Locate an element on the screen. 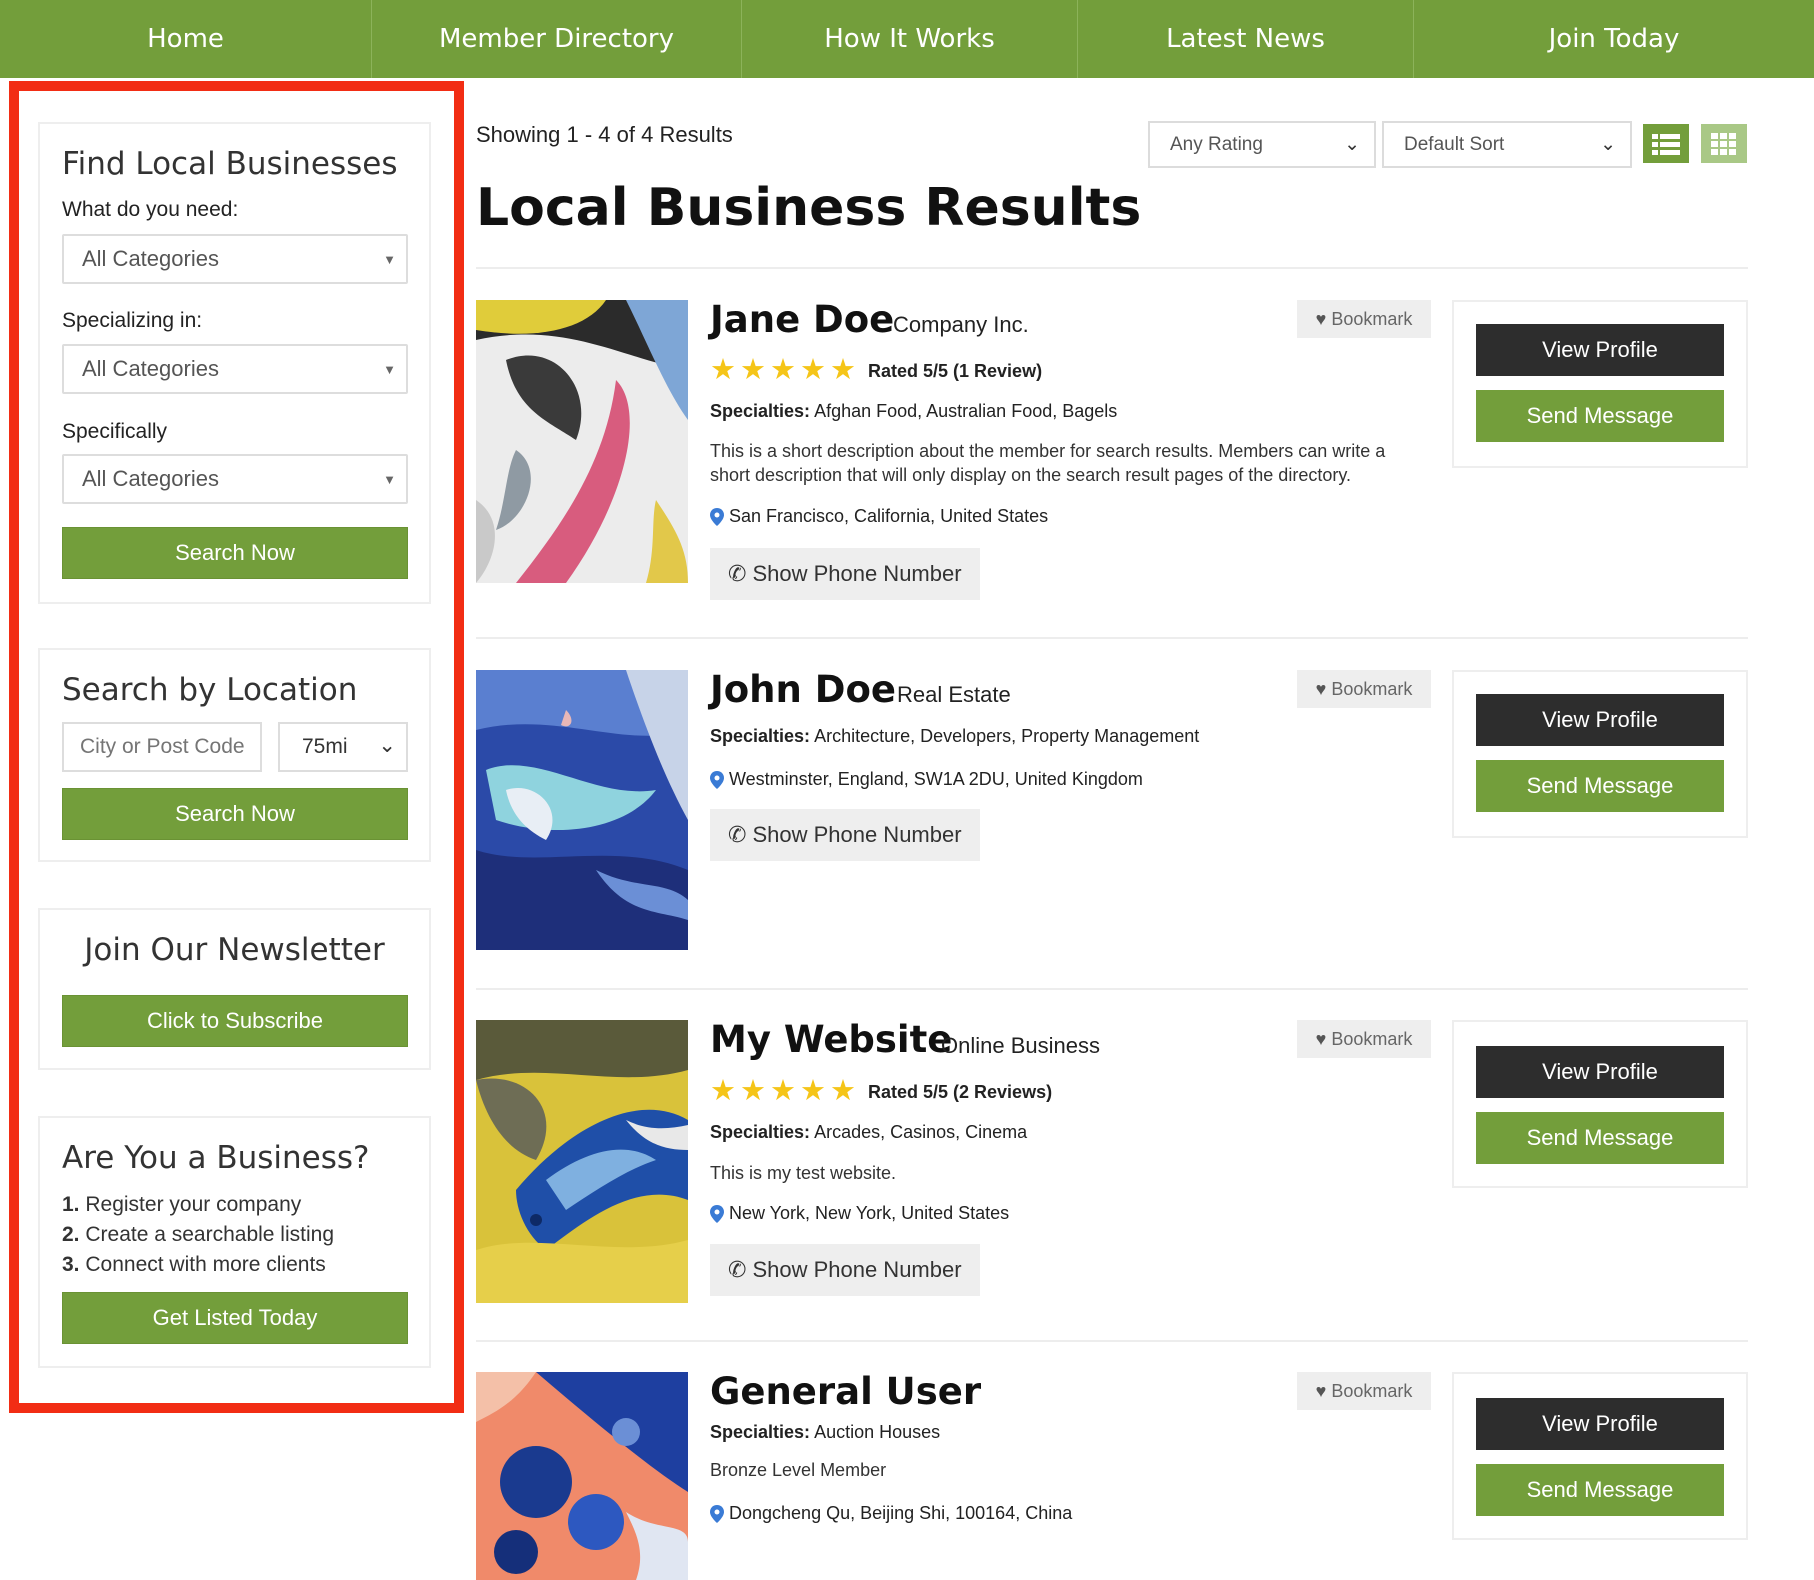  rating-filter: Any Rating ⌄ is located at coordinates (1262, 144).